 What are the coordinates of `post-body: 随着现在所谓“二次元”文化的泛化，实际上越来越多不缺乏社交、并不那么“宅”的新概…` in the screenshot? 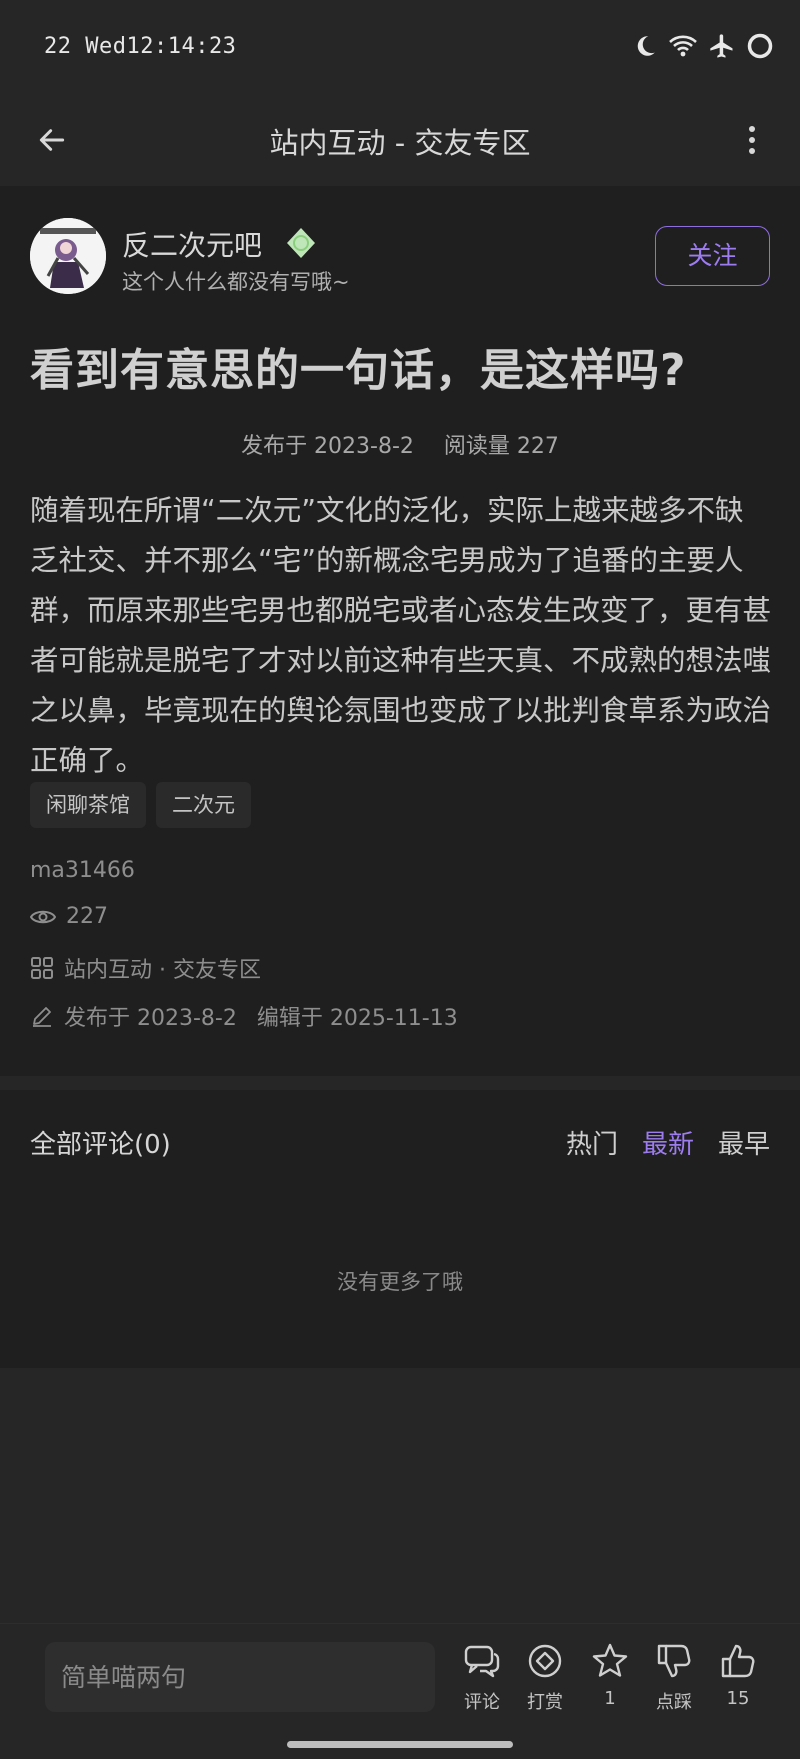 It's located at (401, 635).